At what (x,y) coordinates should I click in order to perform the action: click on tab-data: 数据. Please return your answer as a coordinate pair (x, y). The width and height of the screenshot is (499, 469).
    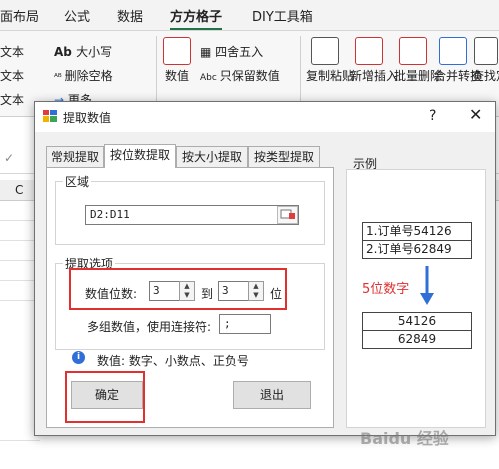
    Looking at the image, I should click on (130, 15).